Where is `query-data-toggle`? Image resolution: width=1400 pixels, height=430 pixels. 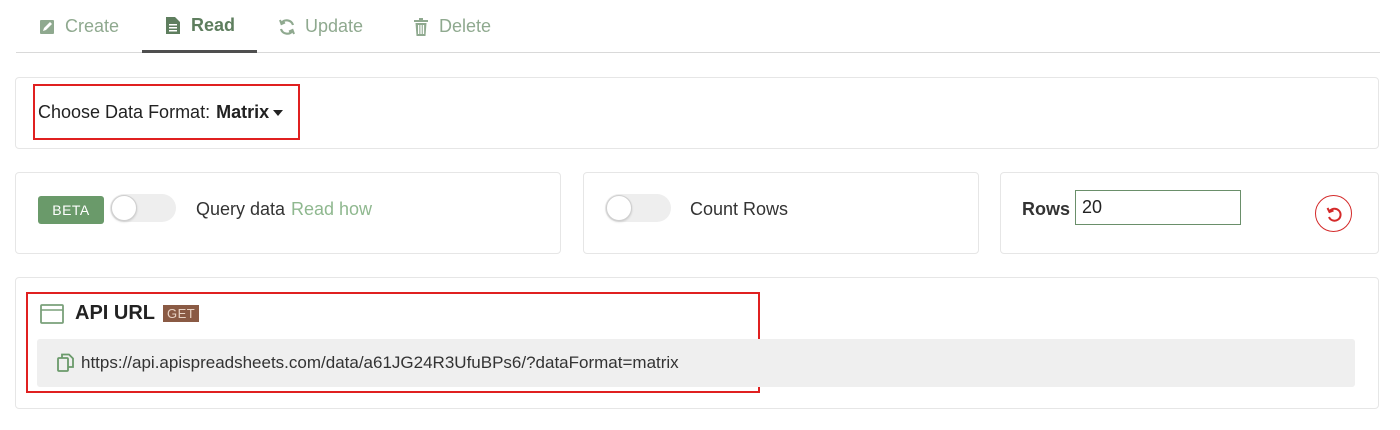
query-data-toggle is located at coordinates (143, 208).